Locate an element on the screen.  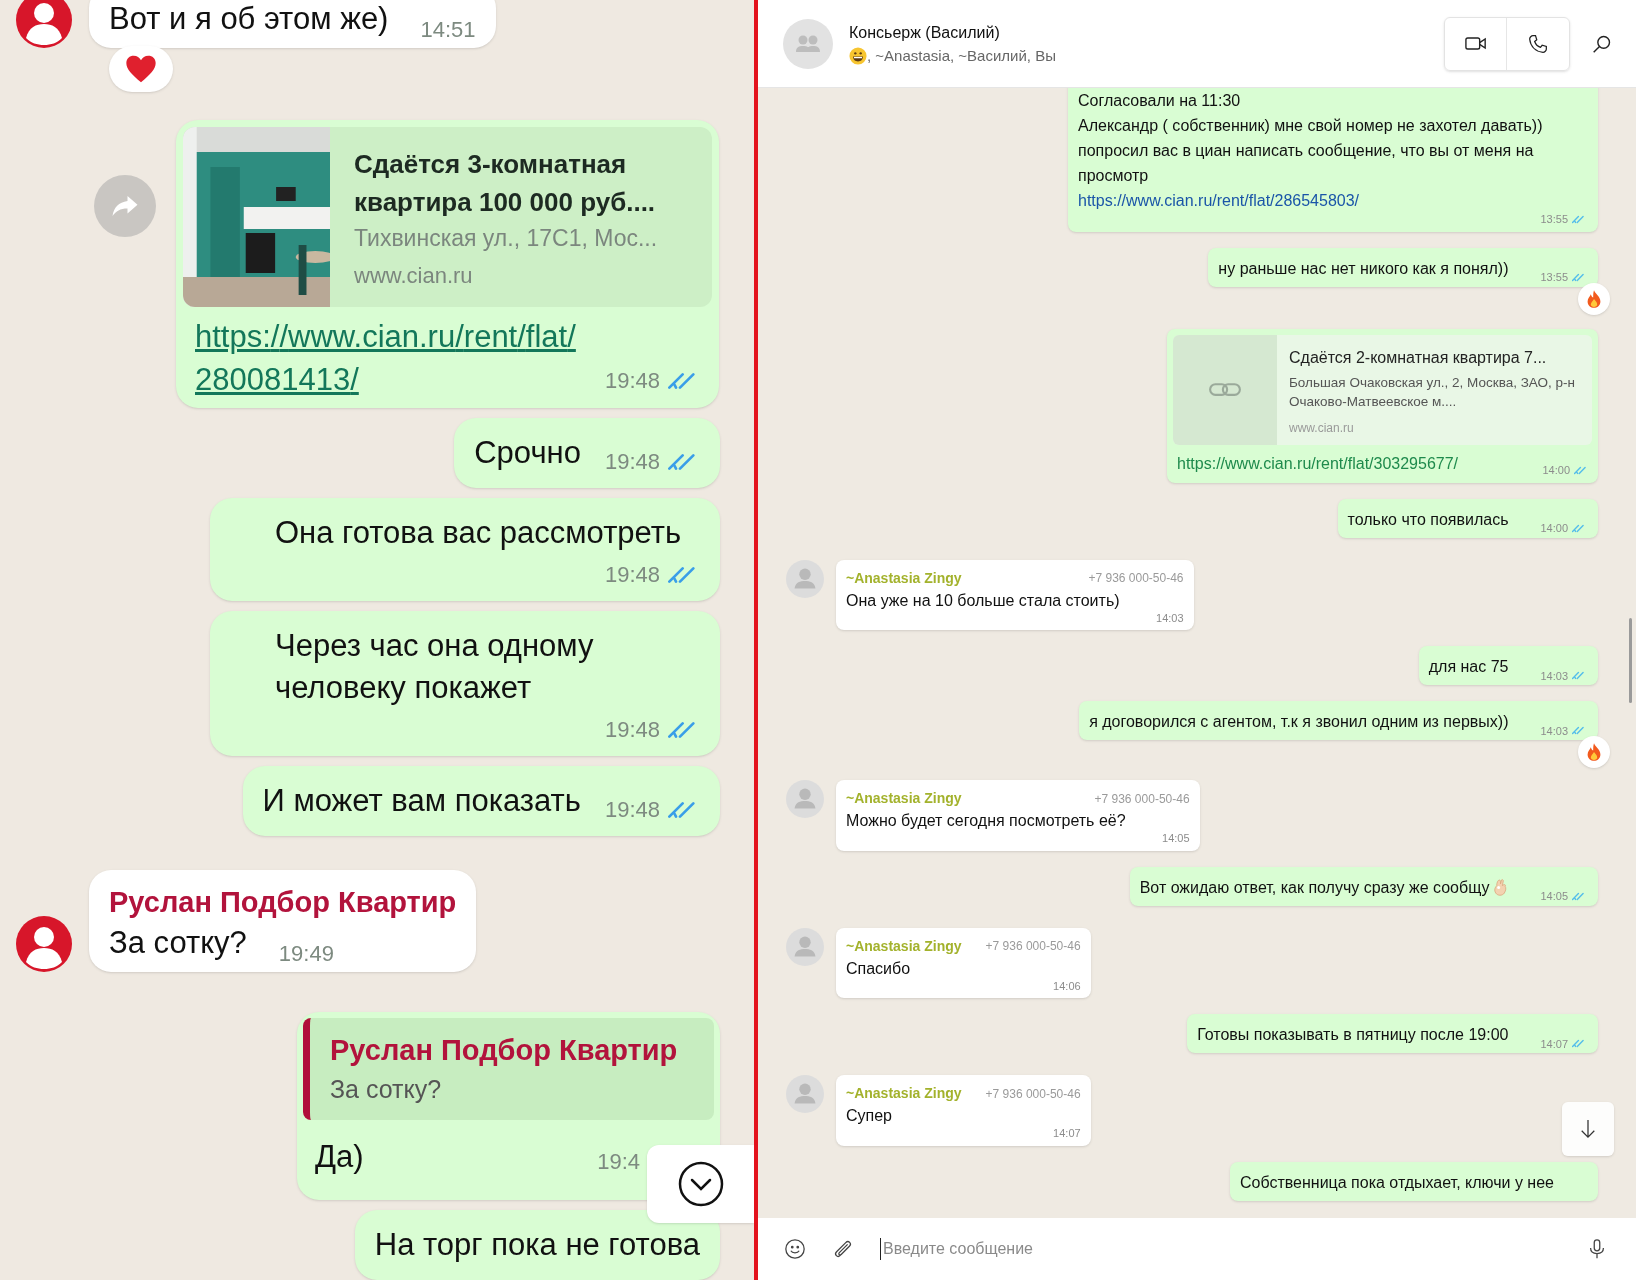
grinning-face-icon is located at coordinates (858, 55).